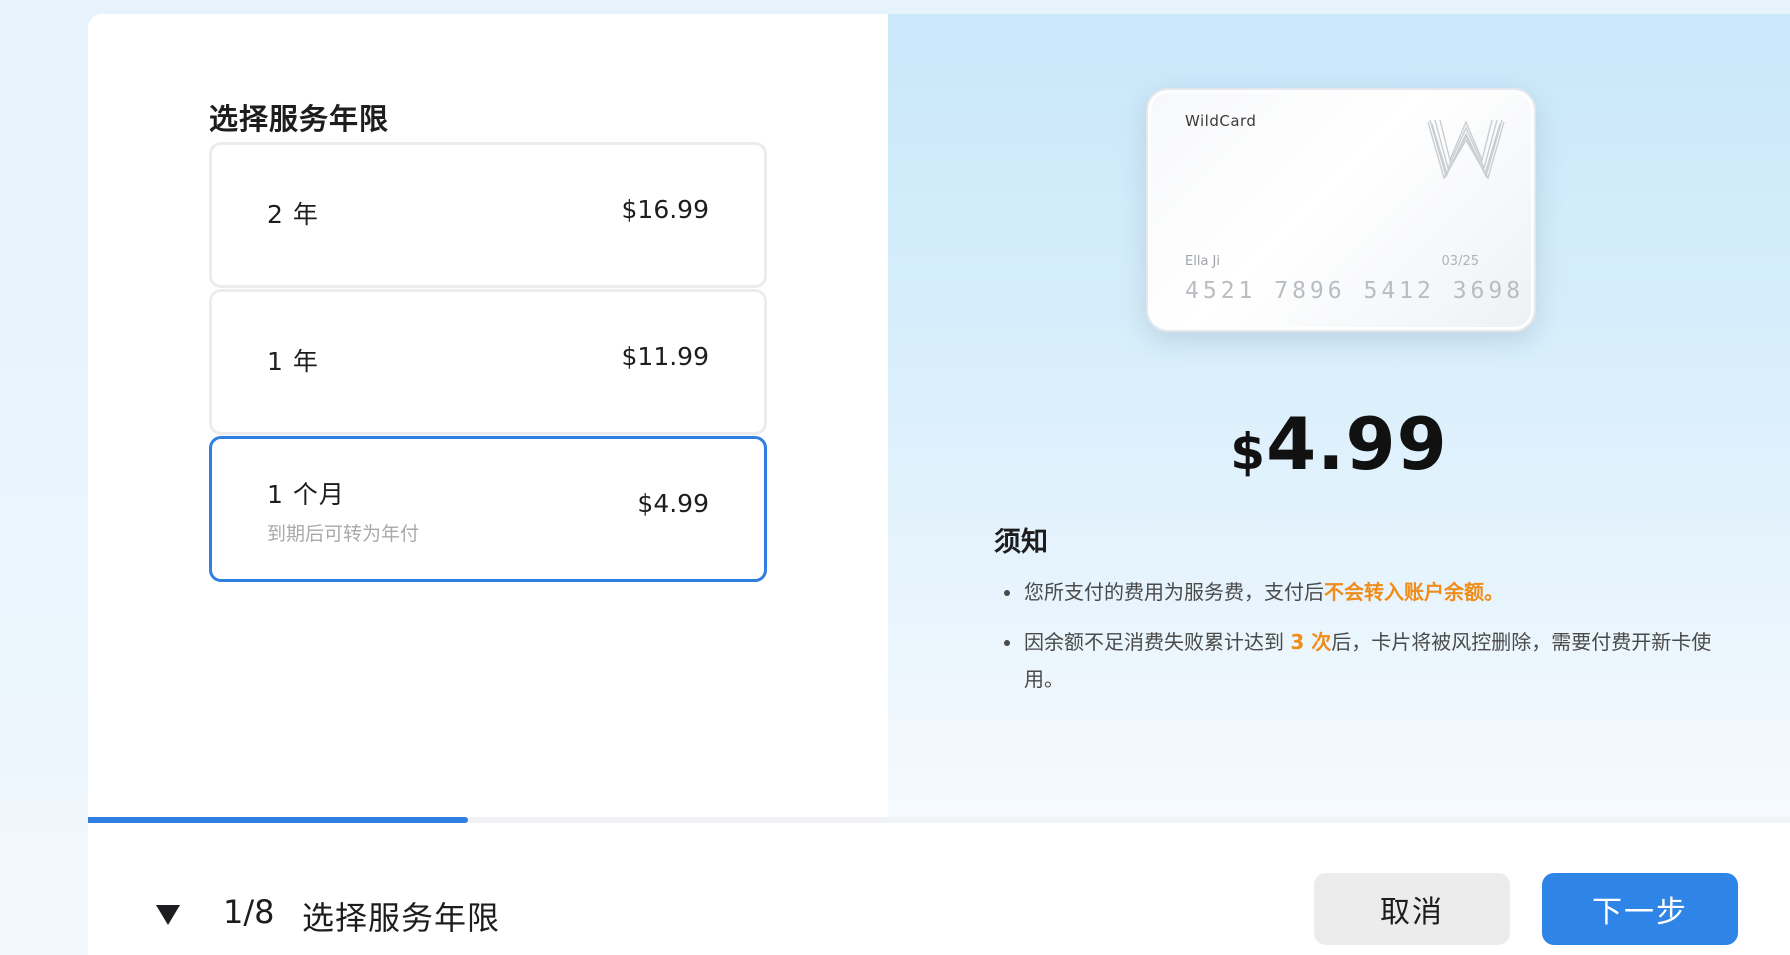 This screenshot has height=955, width=1790. What do you see at coordinates (673, 503) in the screenshot?
I see `plan-option-price: $4.99` at bounding box center [673, 503].